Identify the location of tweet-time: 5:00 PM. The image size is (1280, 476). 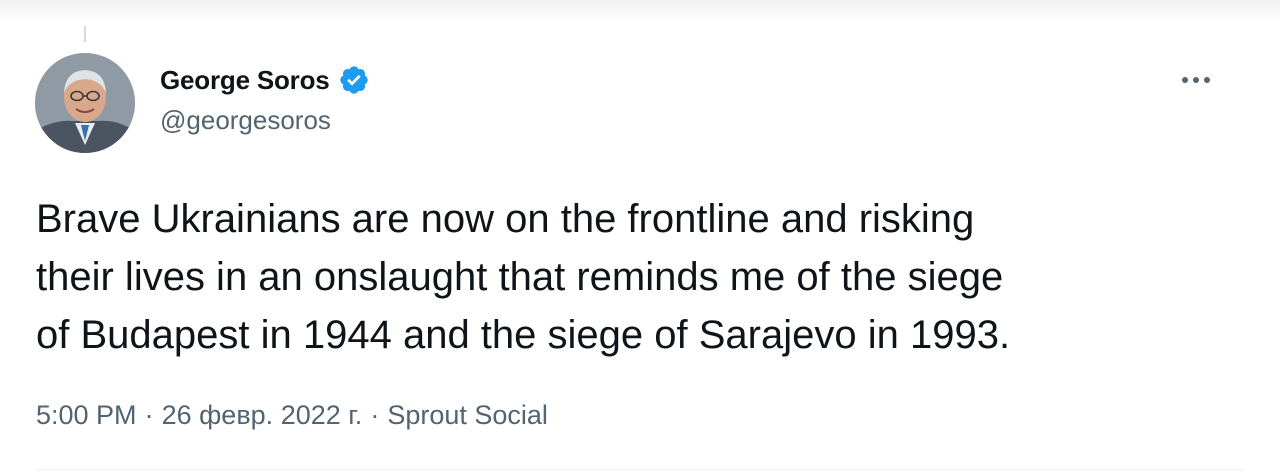
(86, 415).